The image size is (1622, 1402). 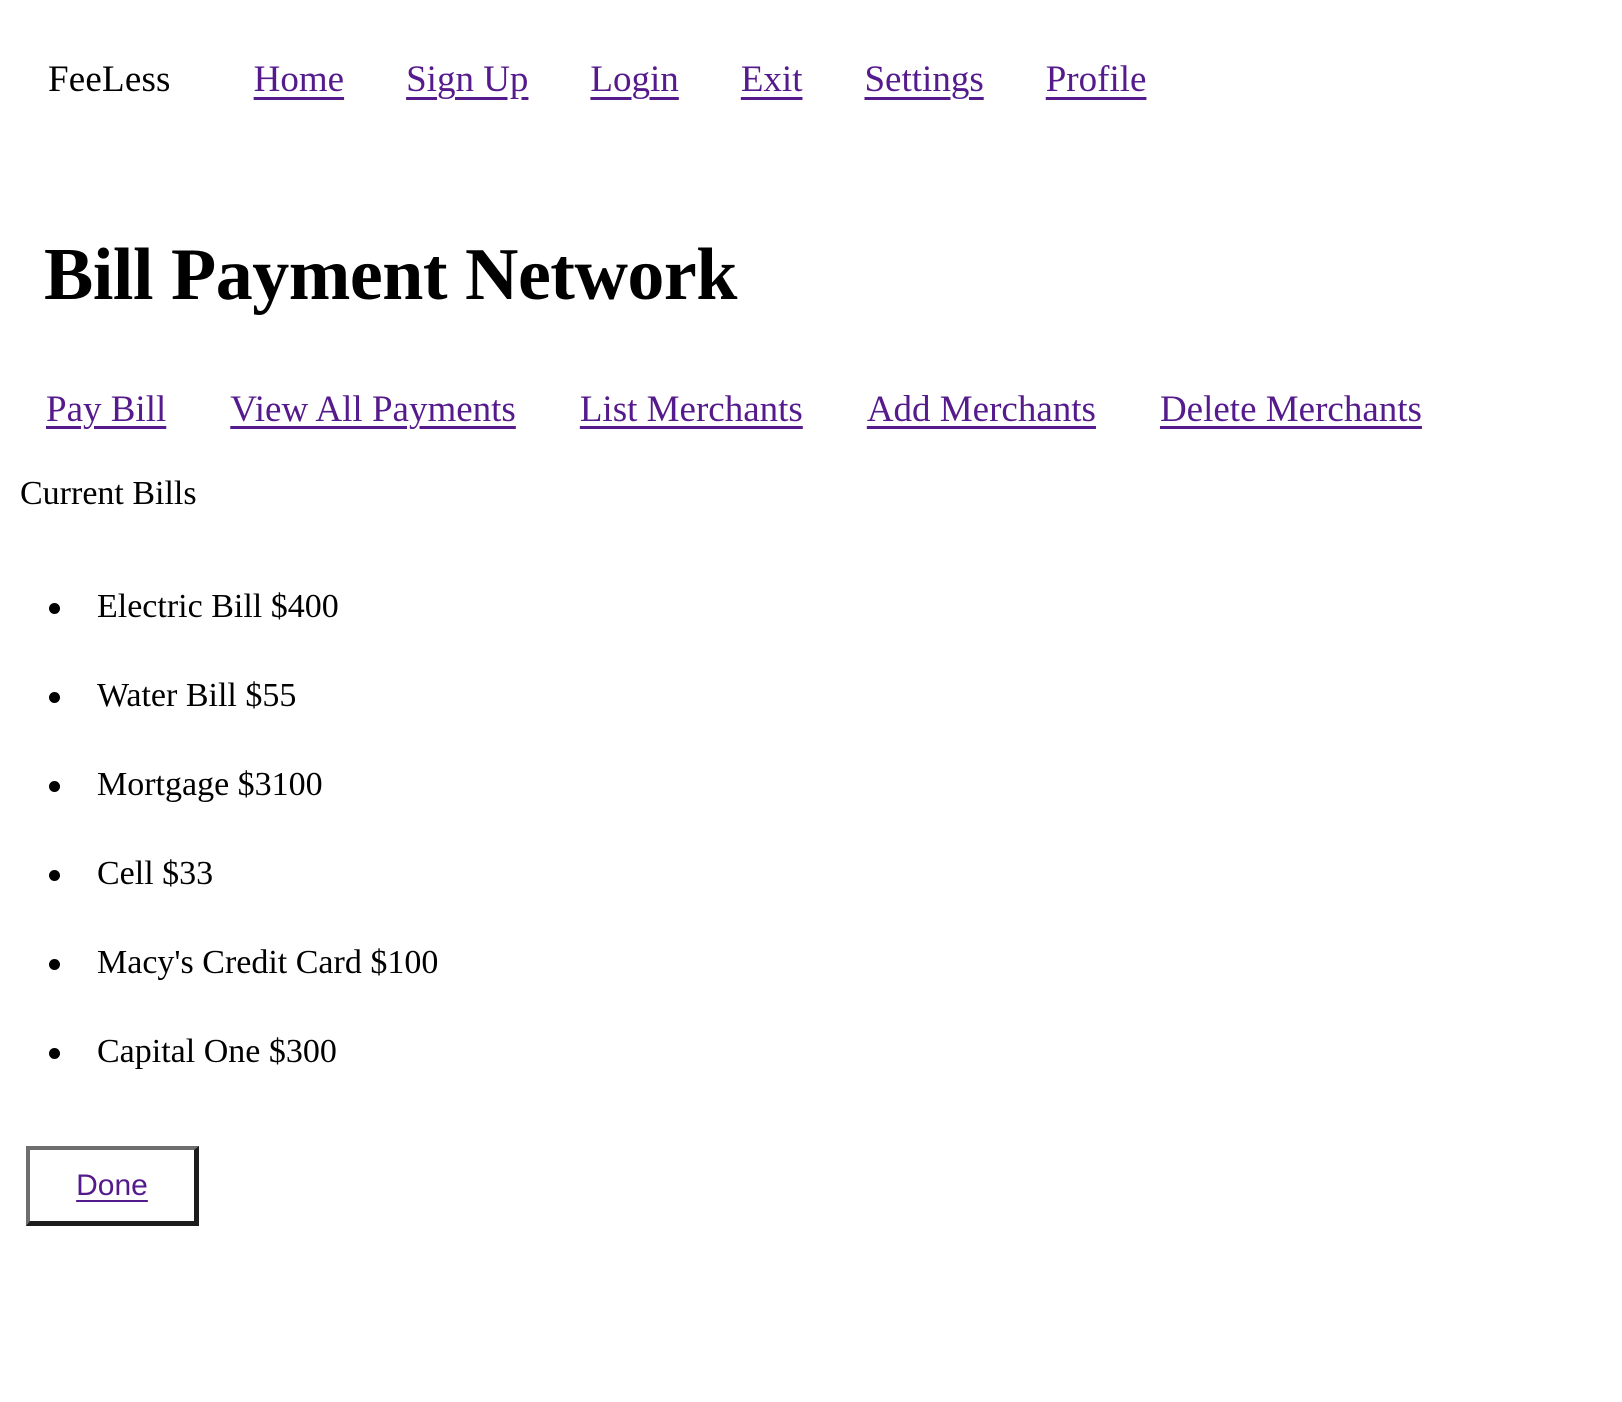 What do you see at coordinates (923, 79) in the screenshot?
I see `nav-link-settings: Settings` at bounding box center [923, 79].